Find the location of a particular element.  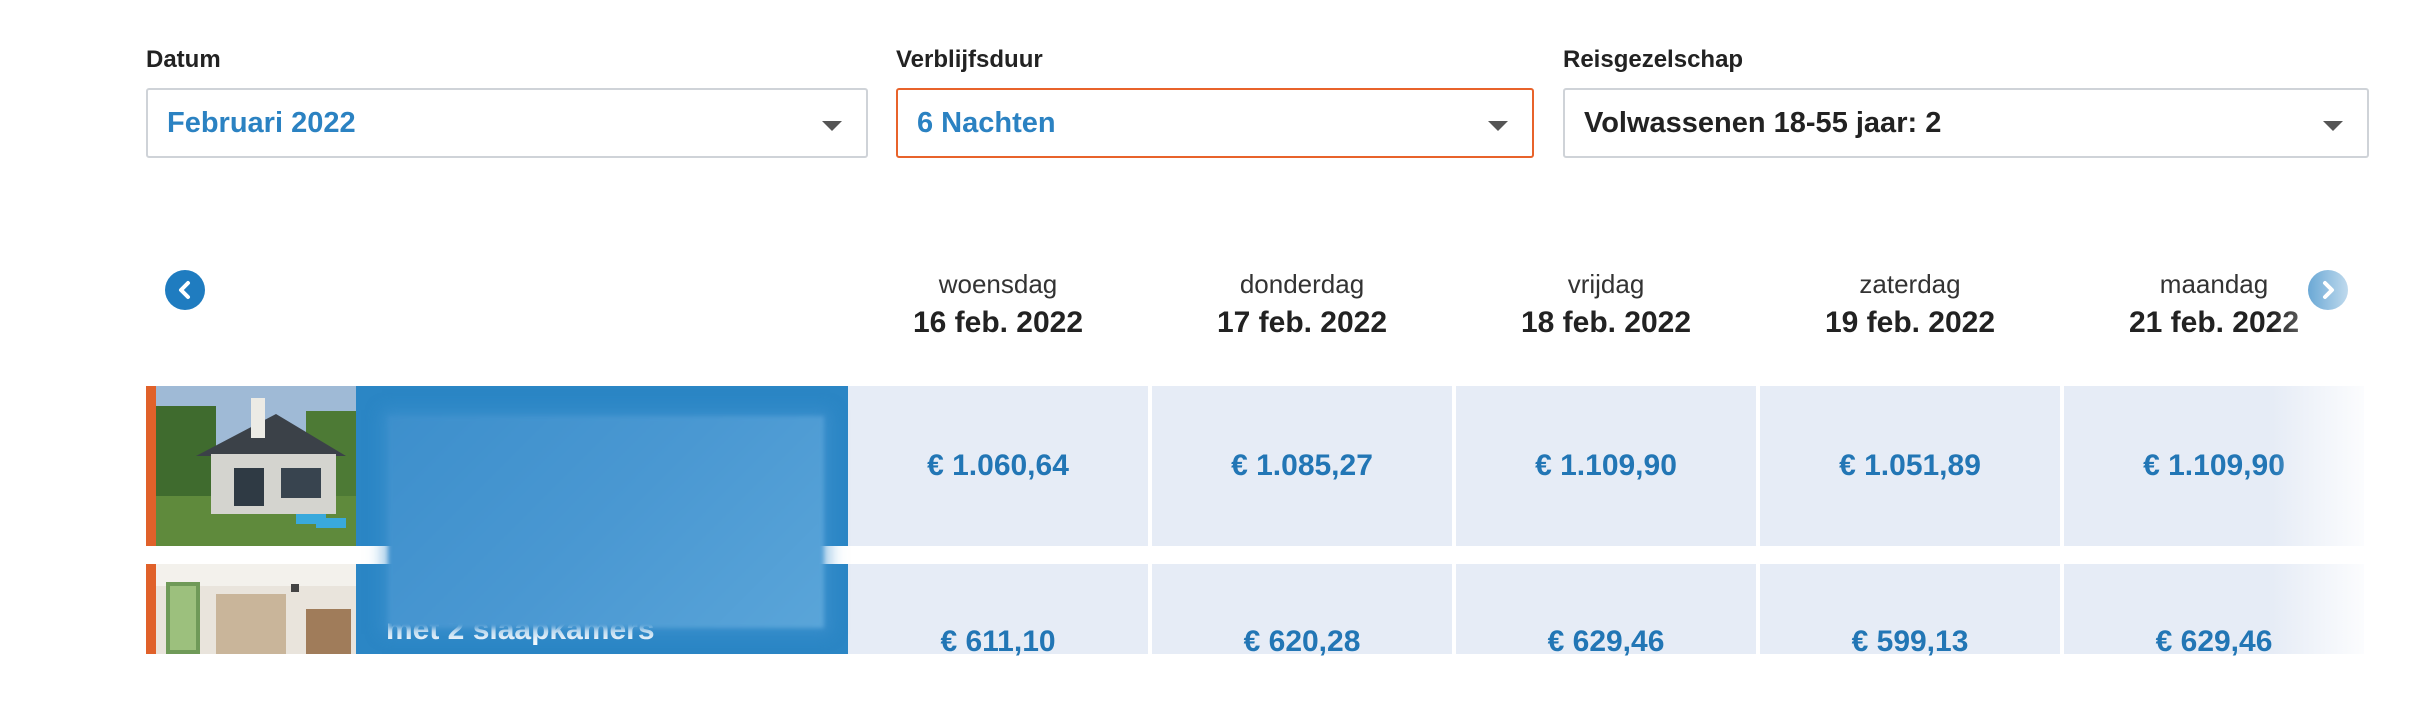

date-value: Februari 2022 is located at coordinates (261, 123).